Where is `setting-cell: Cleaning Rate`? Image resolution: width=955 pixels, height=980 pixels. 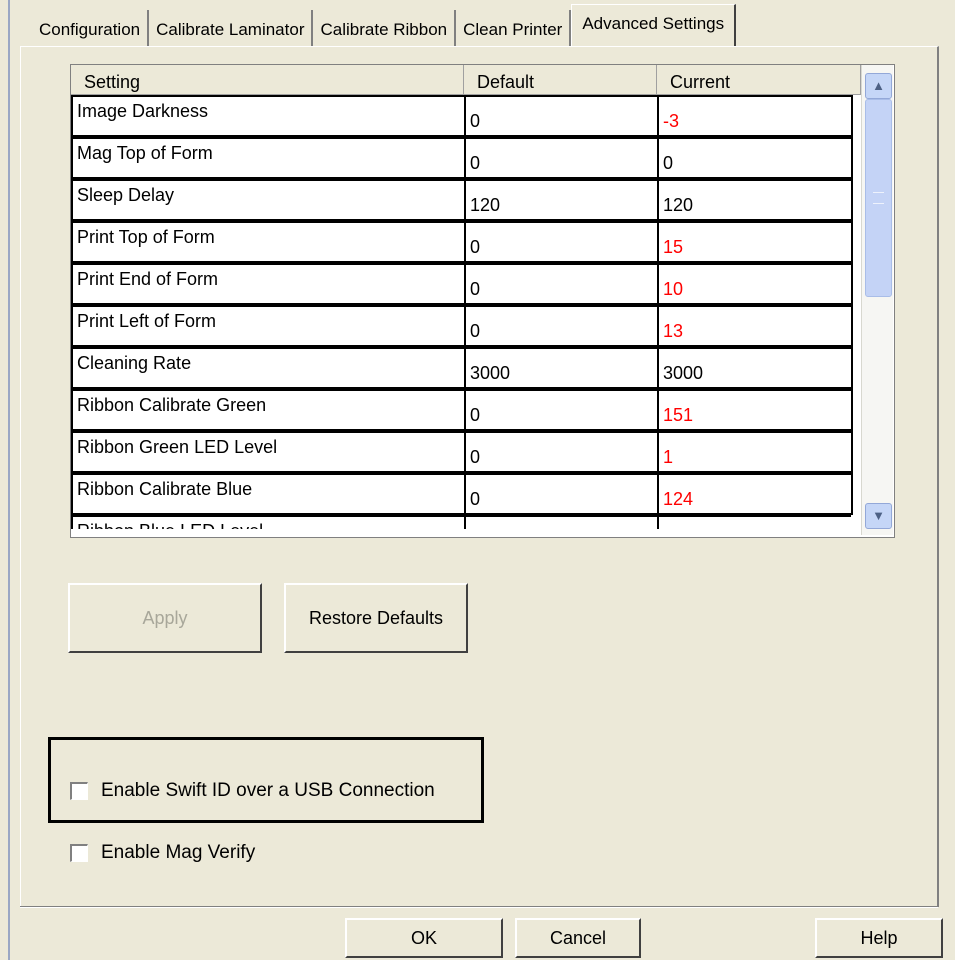 setting-cell: Cleaning Rate is located at coordinates (268, 368).